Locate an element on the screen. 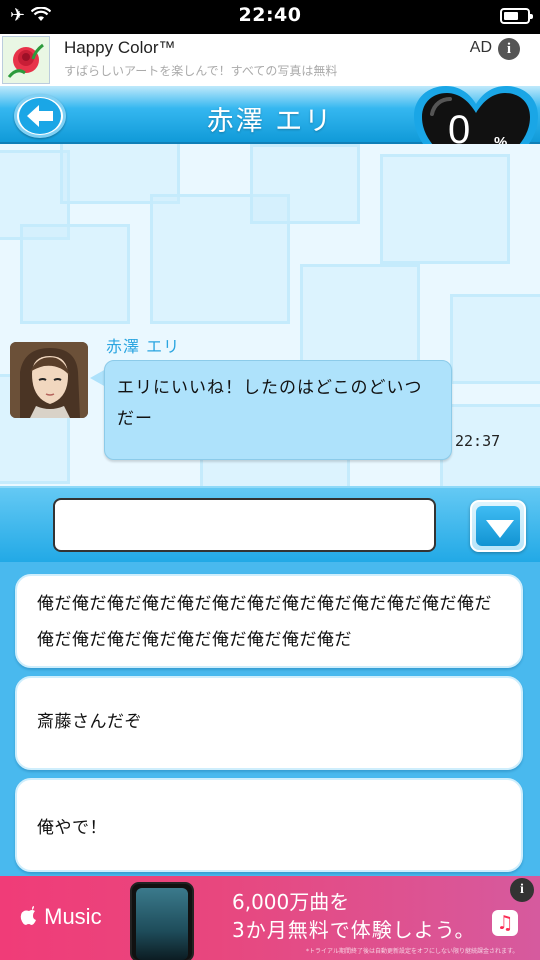 This screenshot has height=960, width=540. choices-toggle-button is located at coordinates (498, 526).